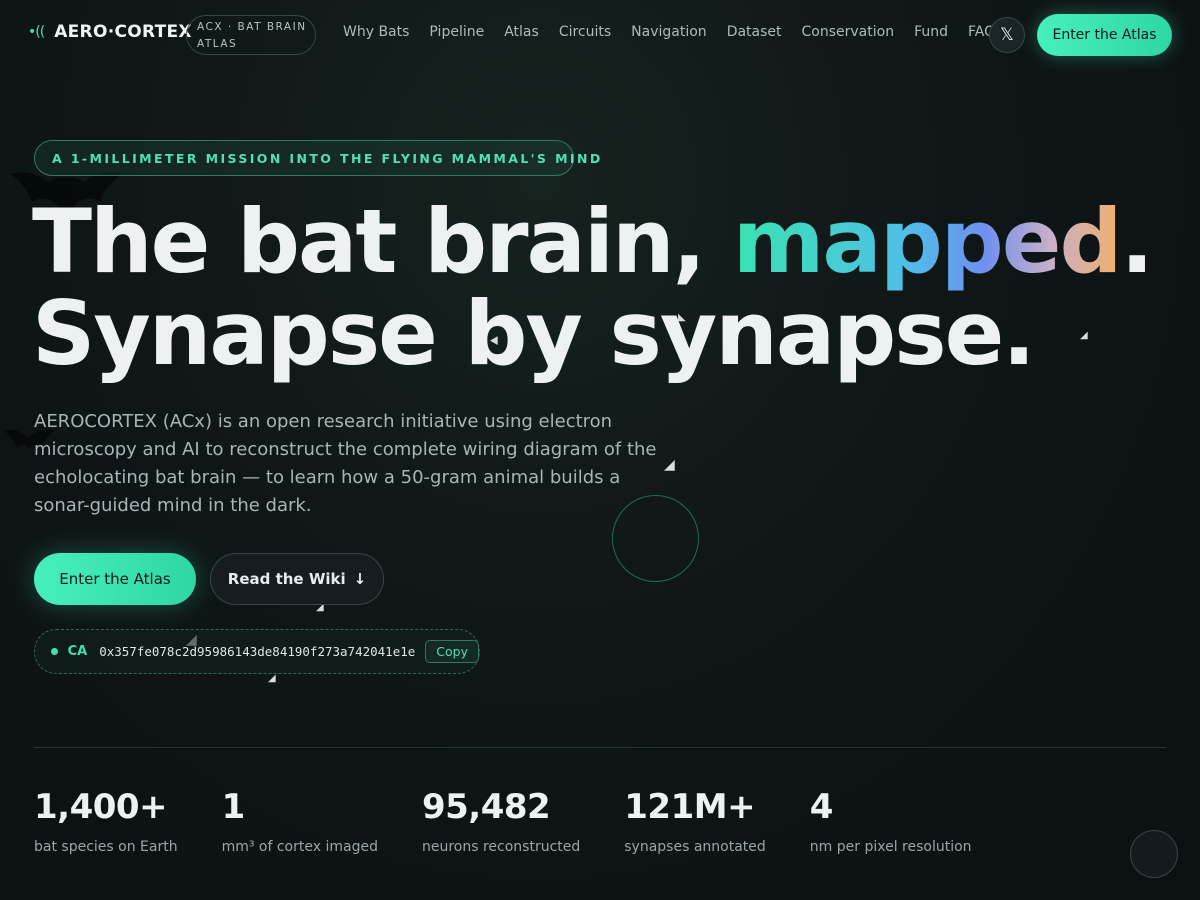 This screenshot has width=1200, height=900. I want to click on hero-title-line1: The bat brain, mapped., so click(593, 241).